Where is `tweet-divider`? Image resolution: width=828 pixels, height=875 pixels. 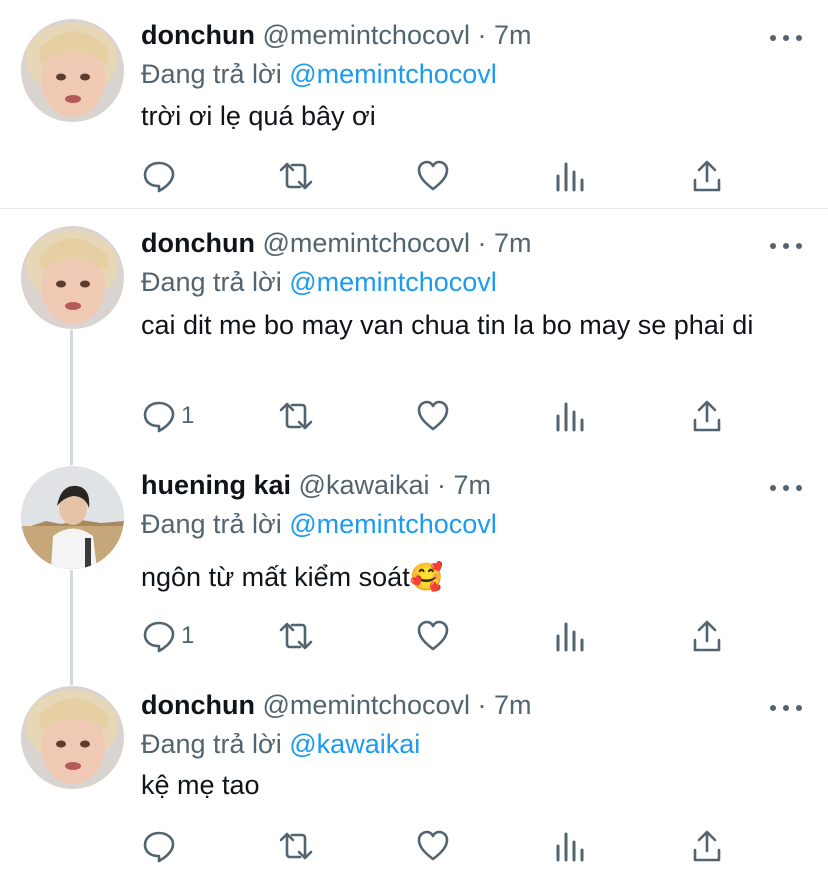 tweet-divider is located at coordinates (414, 208).